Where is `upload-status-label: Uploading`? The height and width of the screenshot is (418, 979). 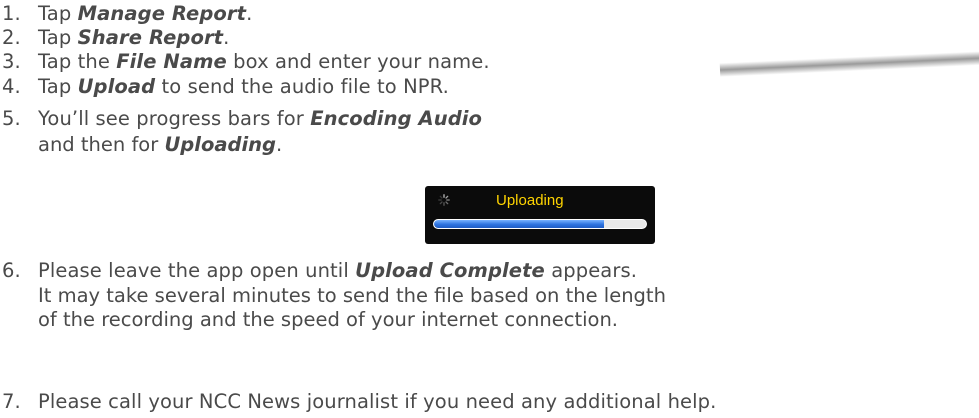 upload-status-label: Uploading is located at coordinates (530, 200).